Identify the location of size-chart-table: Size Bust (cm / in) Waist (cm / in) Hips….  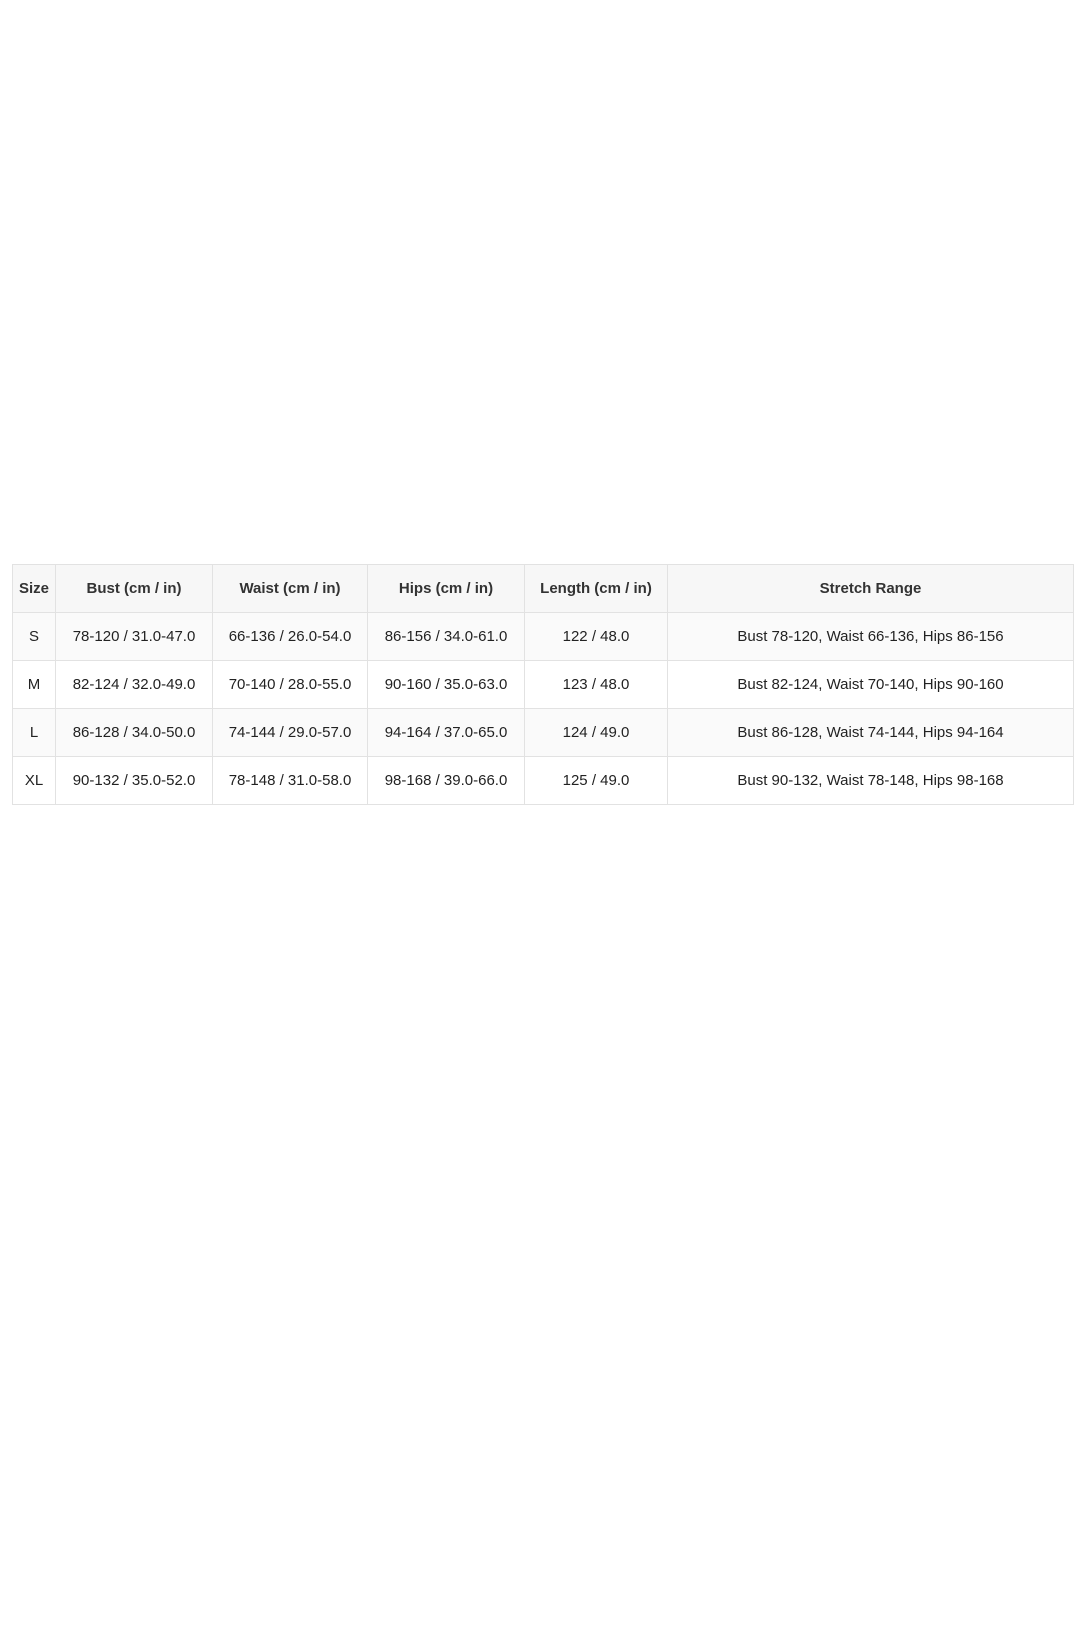
(543, 684).